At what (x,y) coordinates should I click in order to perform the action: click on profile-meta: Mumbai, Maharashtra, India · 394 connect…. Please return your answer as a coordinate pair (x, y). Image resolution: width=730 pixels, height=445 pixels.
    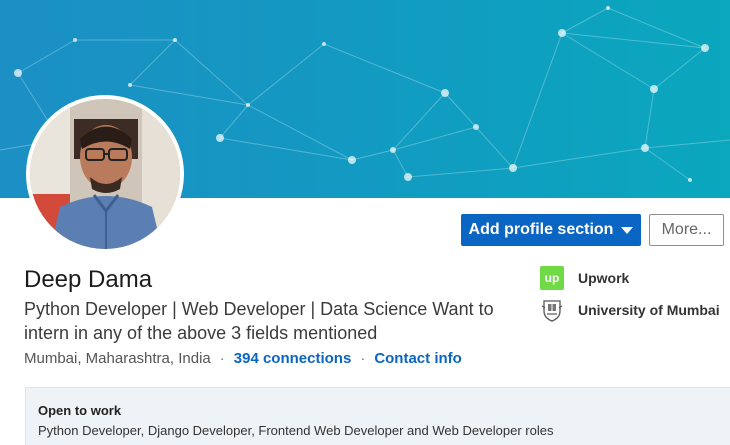
    Looking at the image, I should click on (243, 358).